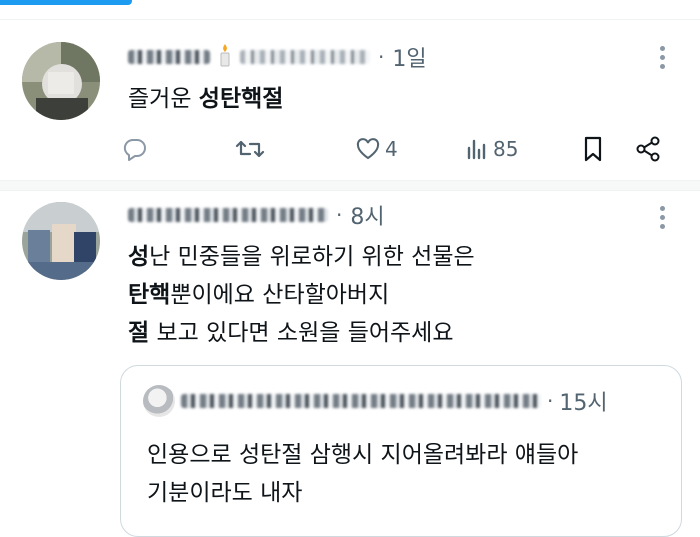 Image resolution: width=700 pixels, height=537 pixels. I want to click on retweet-icon, so click(250, 149).